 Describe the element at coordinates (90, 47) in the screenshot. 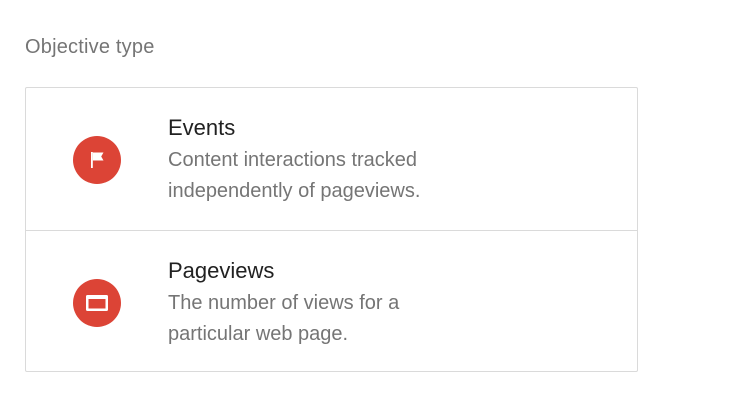

I see `objective-type-label: Objective type` at that location.